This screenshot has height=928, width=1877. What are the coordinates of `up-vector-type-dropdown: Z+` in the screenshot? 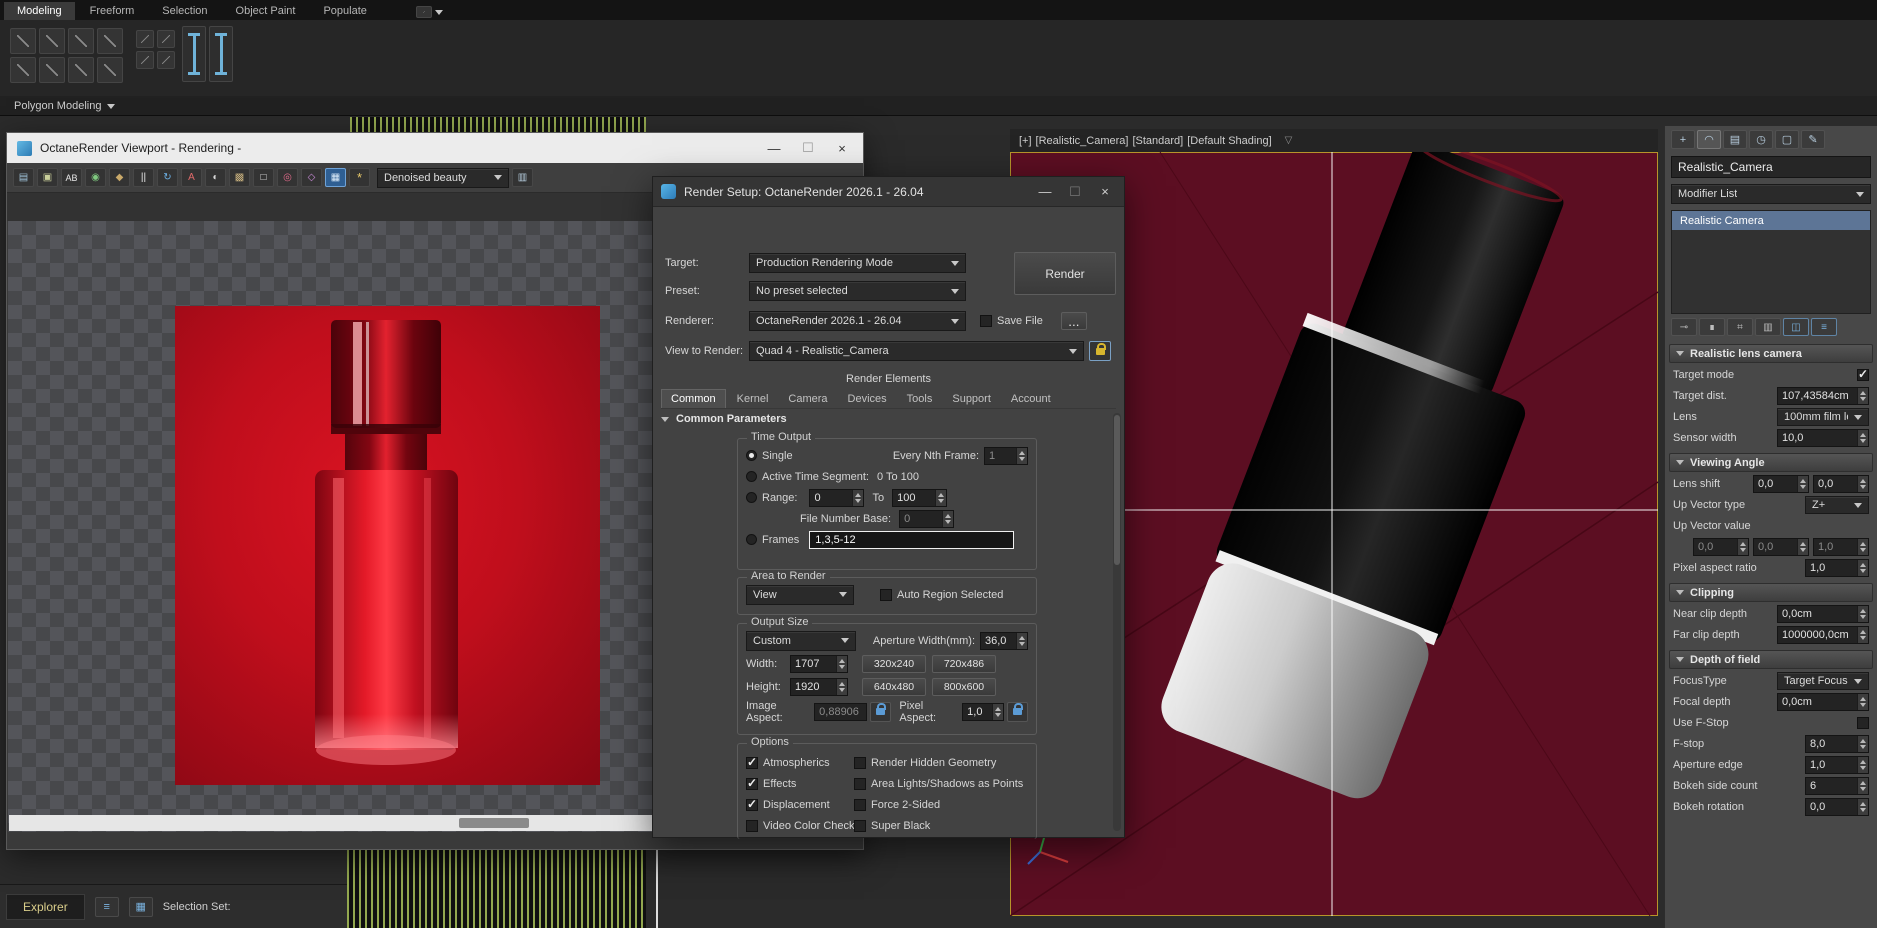 It's located at (1837, 505).